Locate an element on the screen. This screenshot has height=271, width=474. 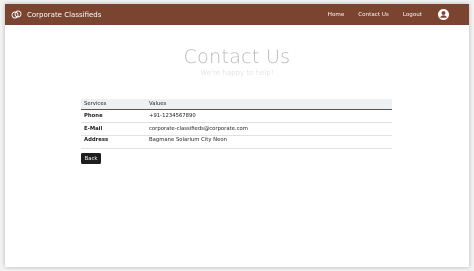
nav-home-link: Home is located at coordinates (336, 15).